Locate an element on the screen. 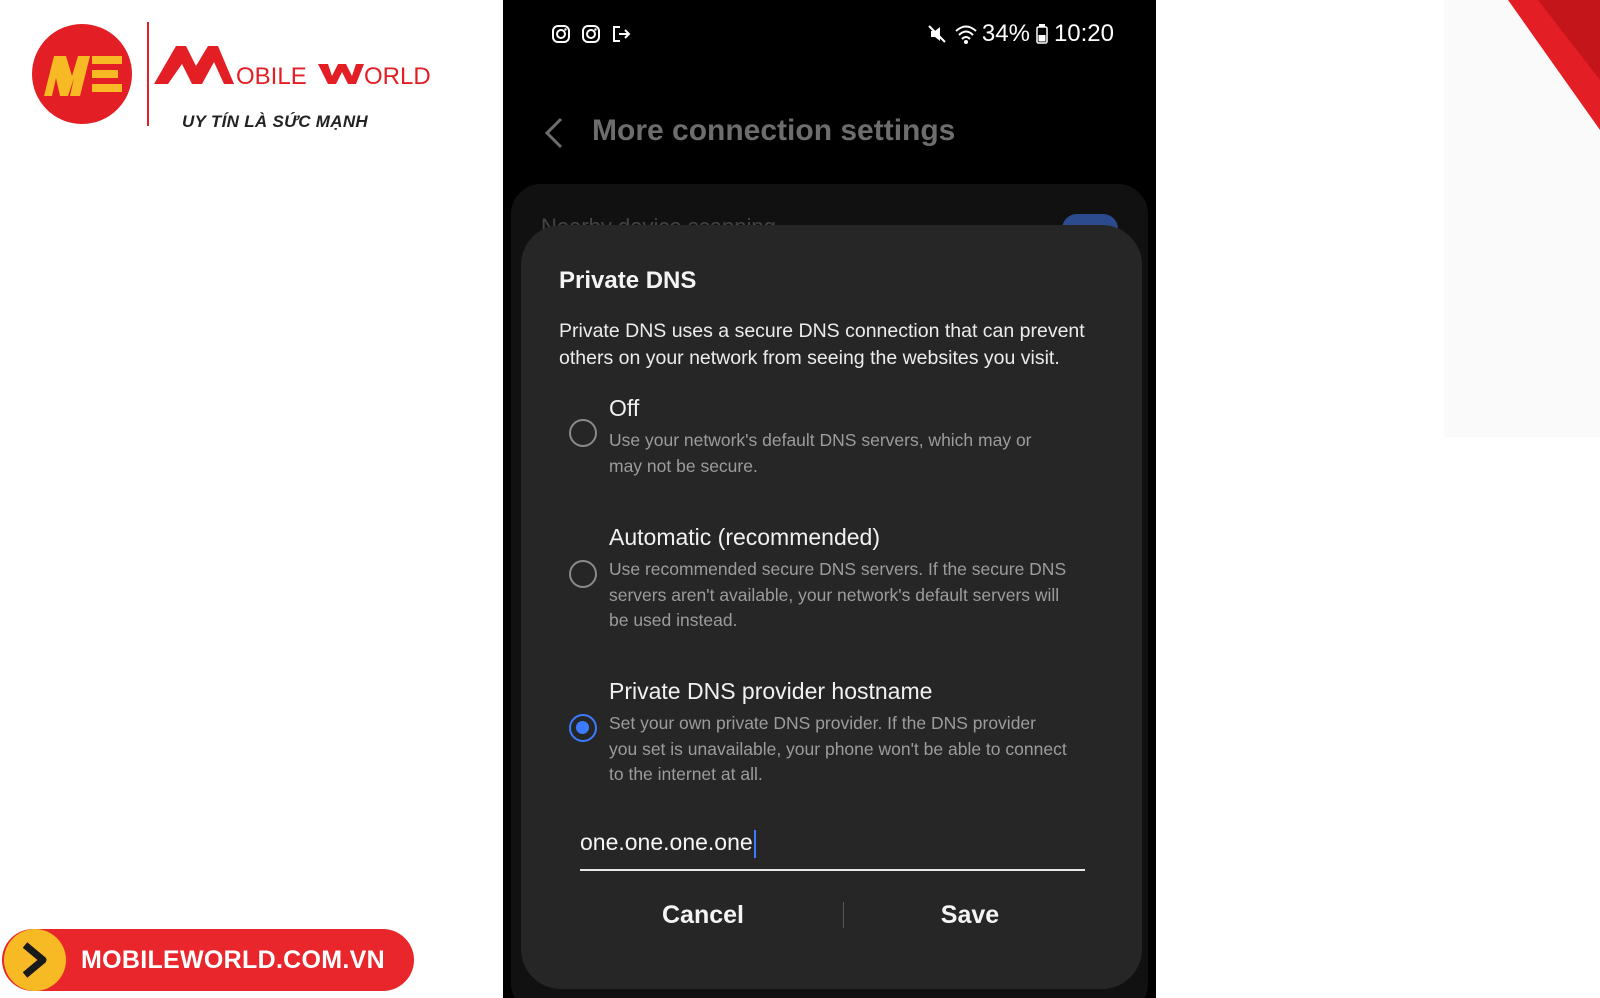 The image size is (1600, 998). app-header: More connection settings is located at coordinates (829, 135).